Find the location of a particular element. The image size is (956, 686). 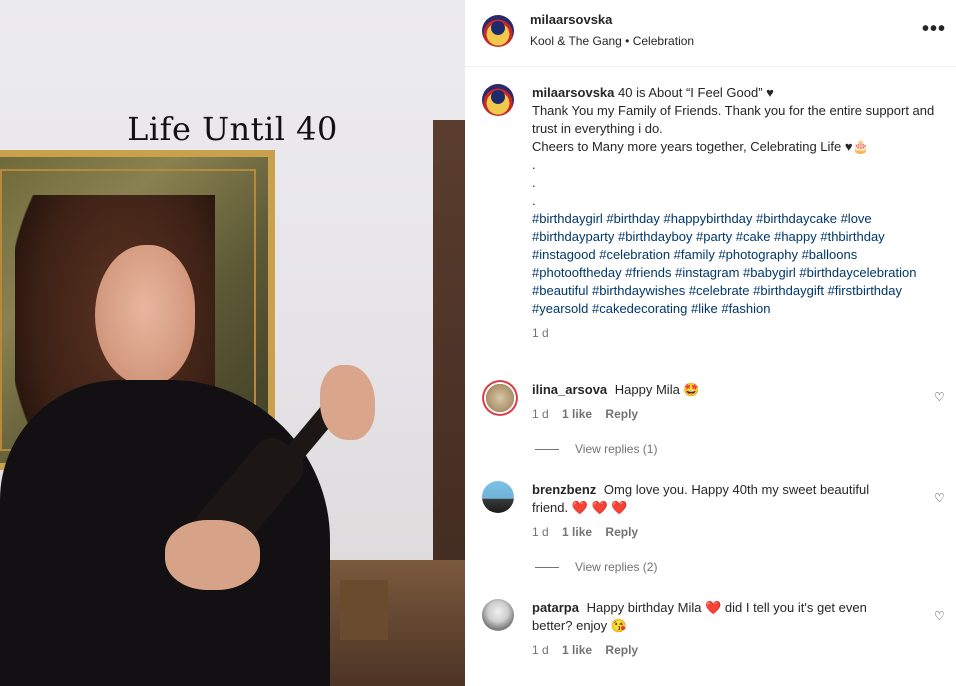

comment-text: Happy Mila 🤩 is located at coordinates (657, 389).